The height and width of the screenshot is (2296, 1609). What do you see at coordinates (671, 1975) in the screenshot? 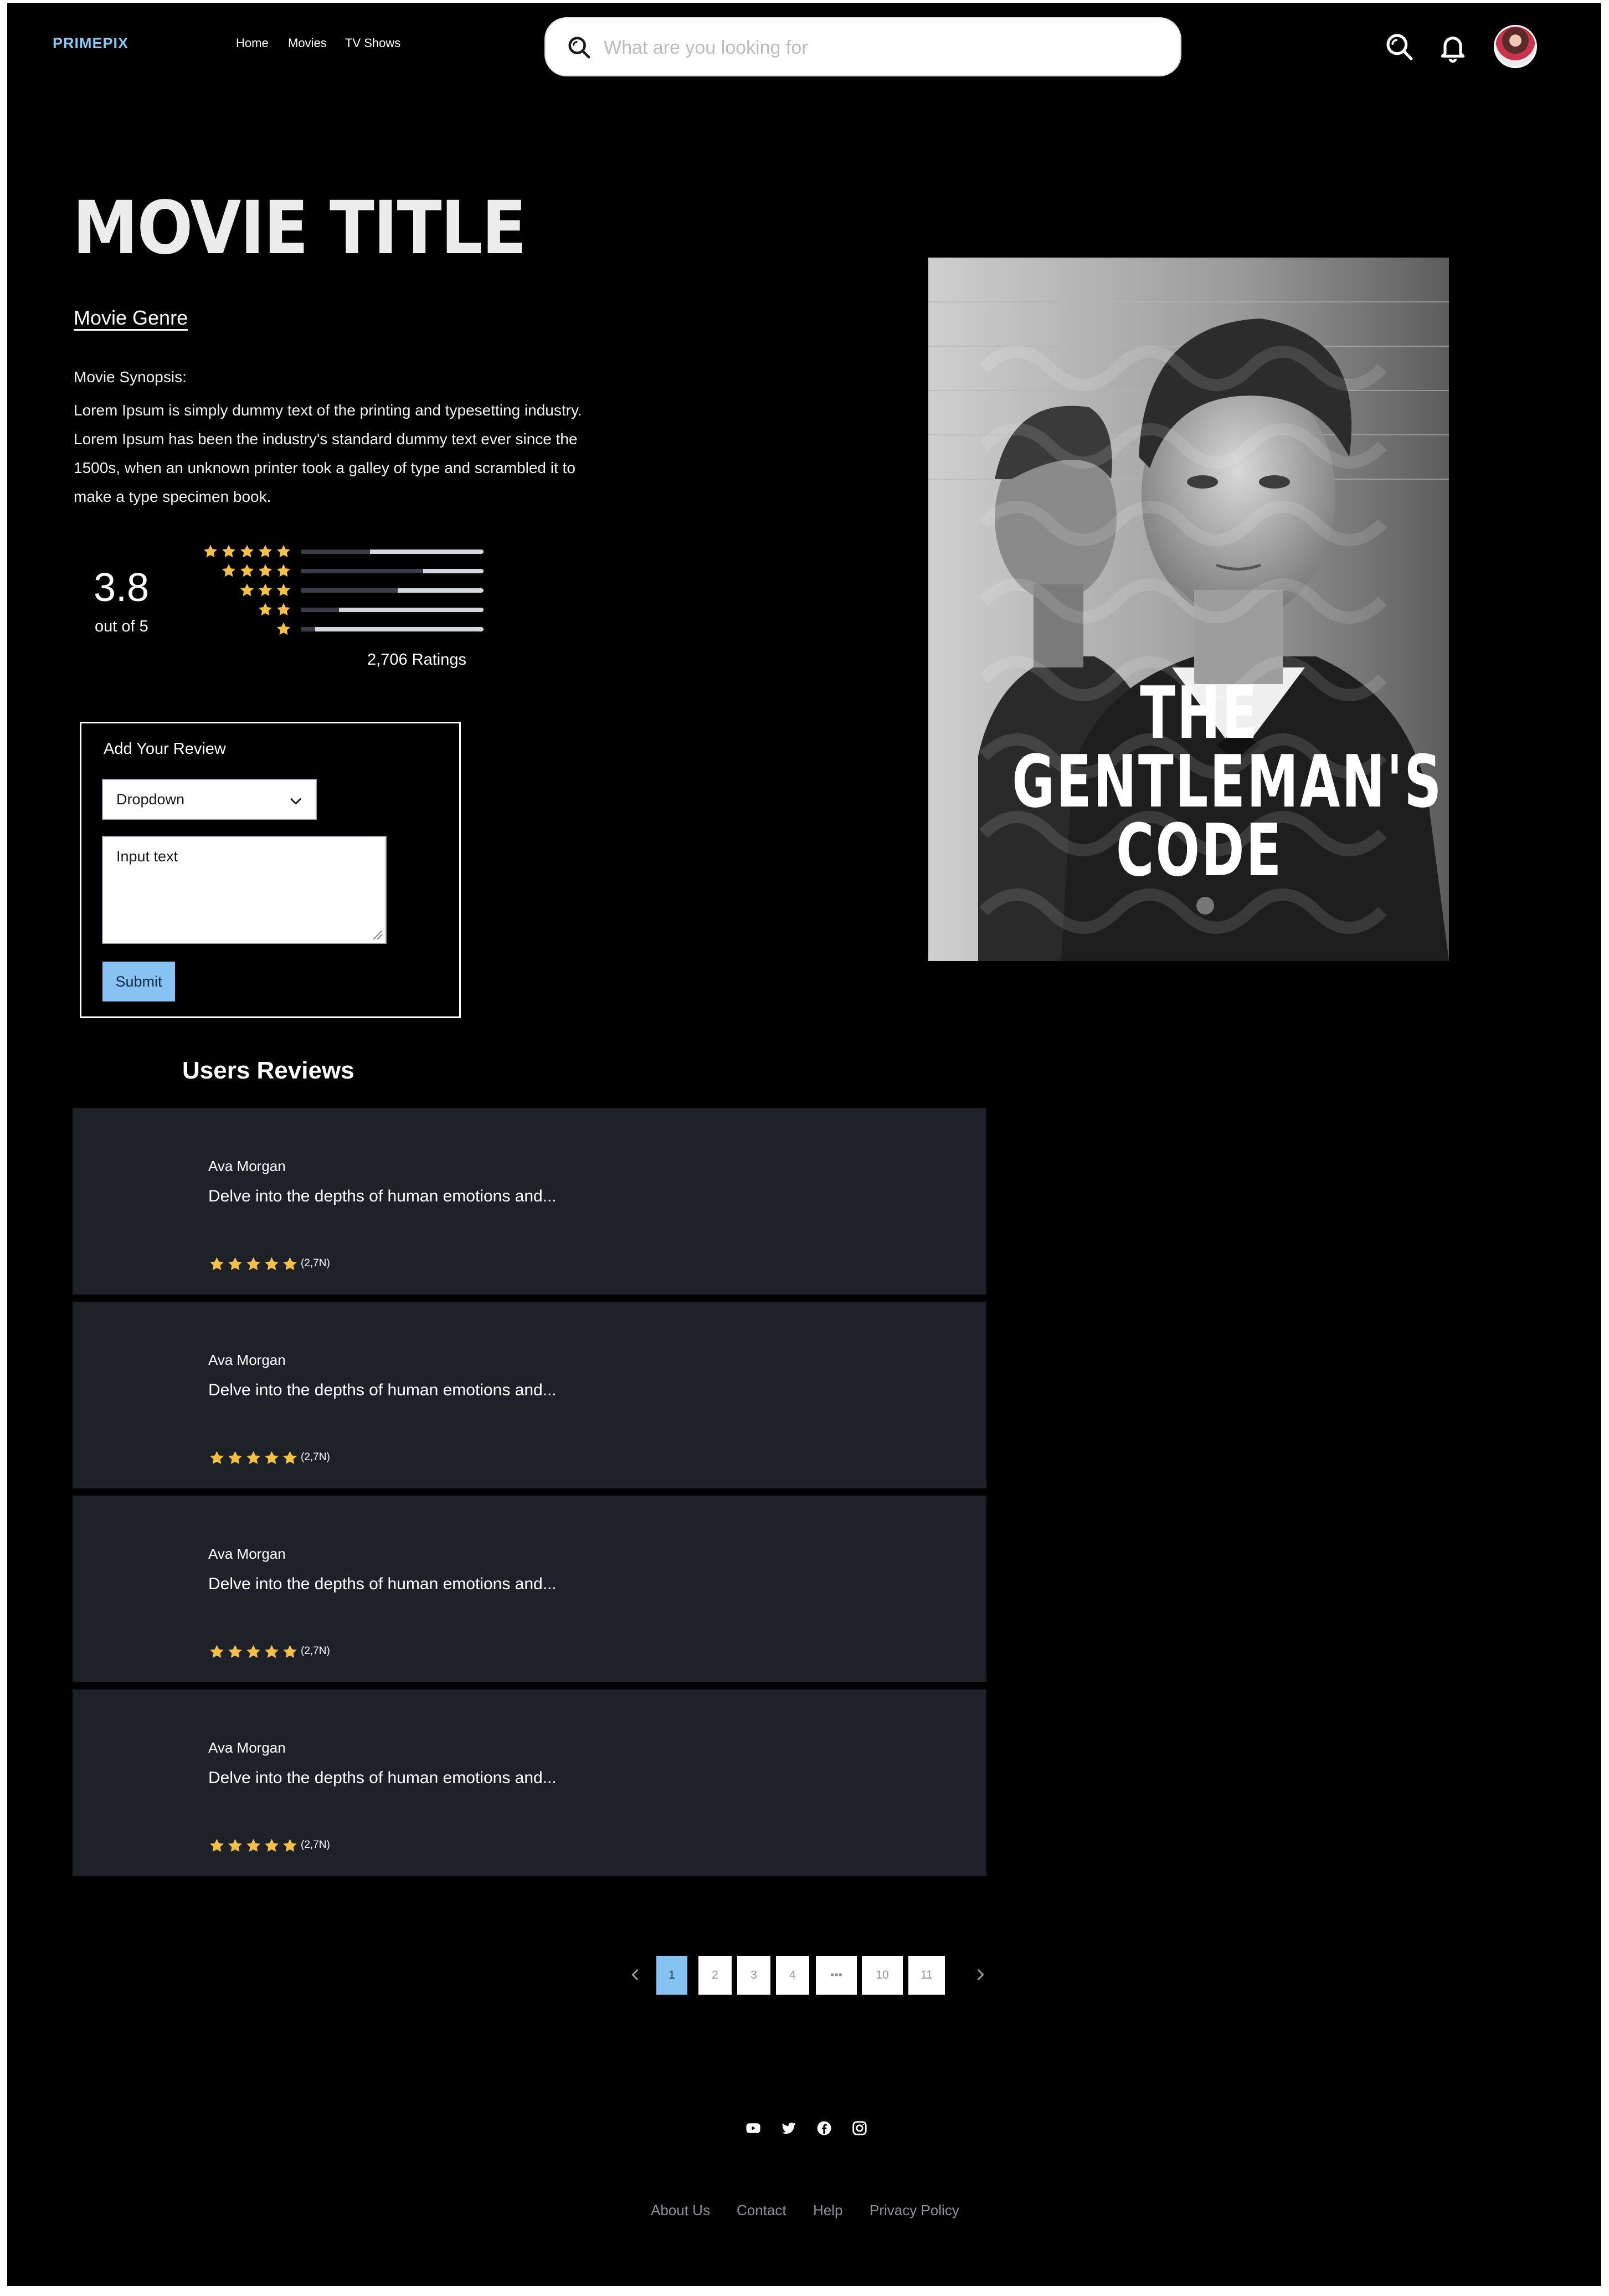
I see `page-button: 1` at bounding box center [671, 1975].